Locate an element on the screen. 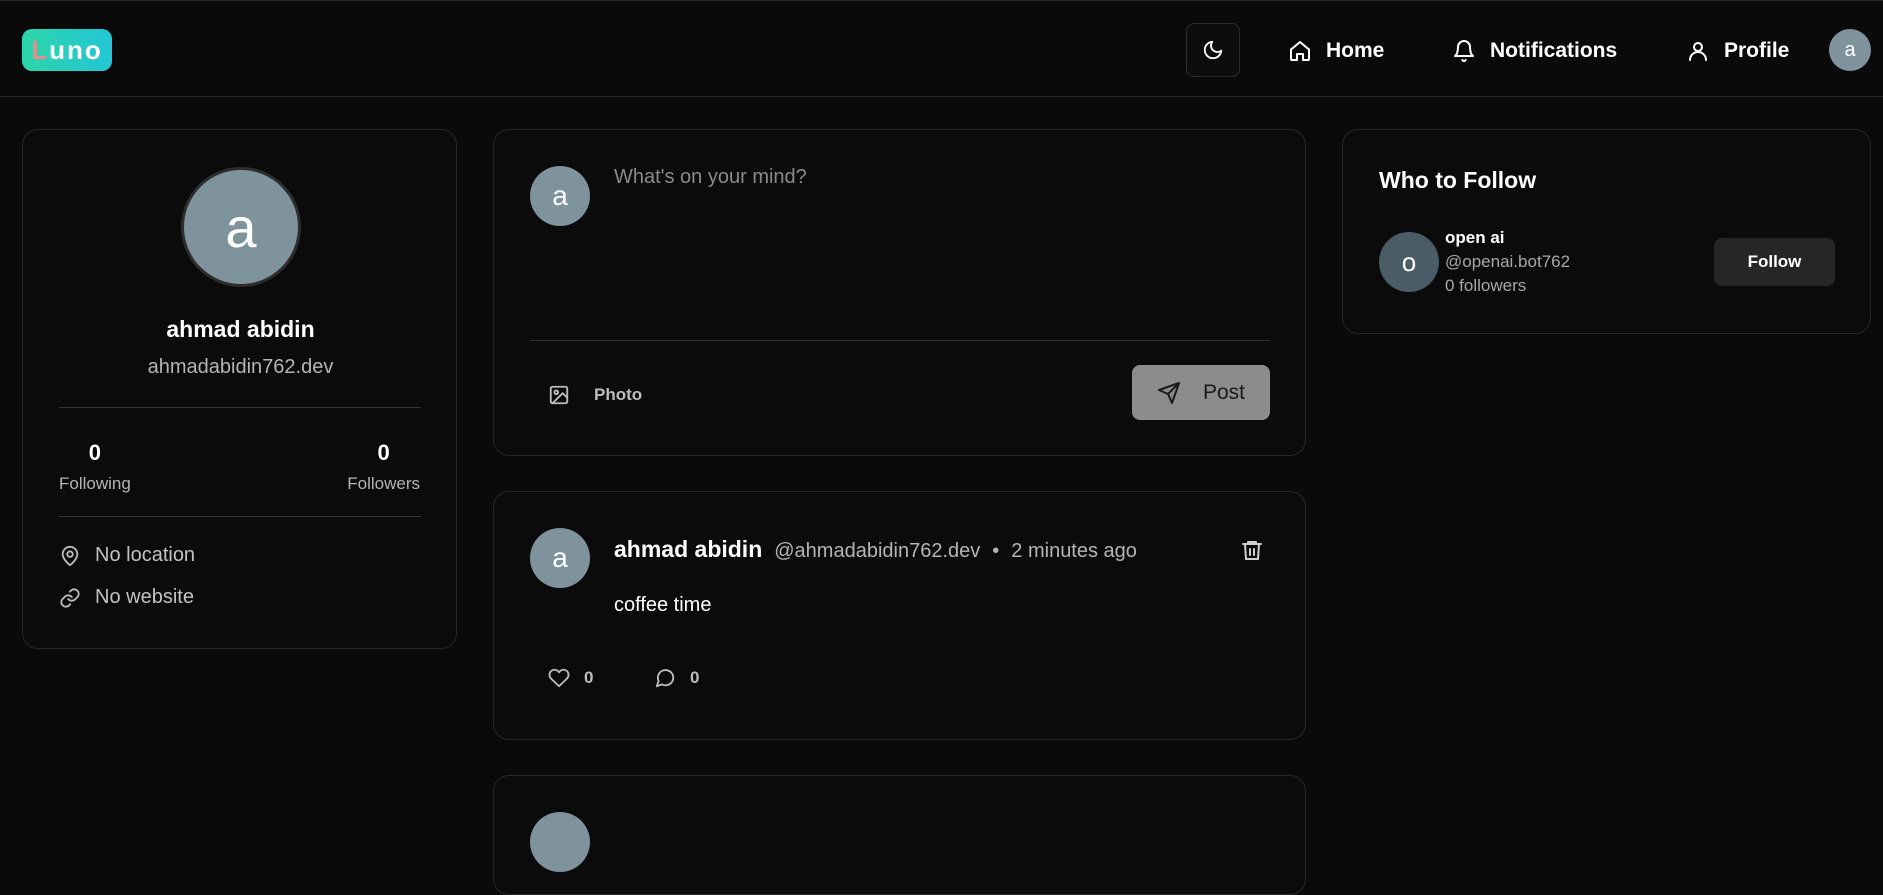  photo-button: Photo is located at coordinates (595, 395).